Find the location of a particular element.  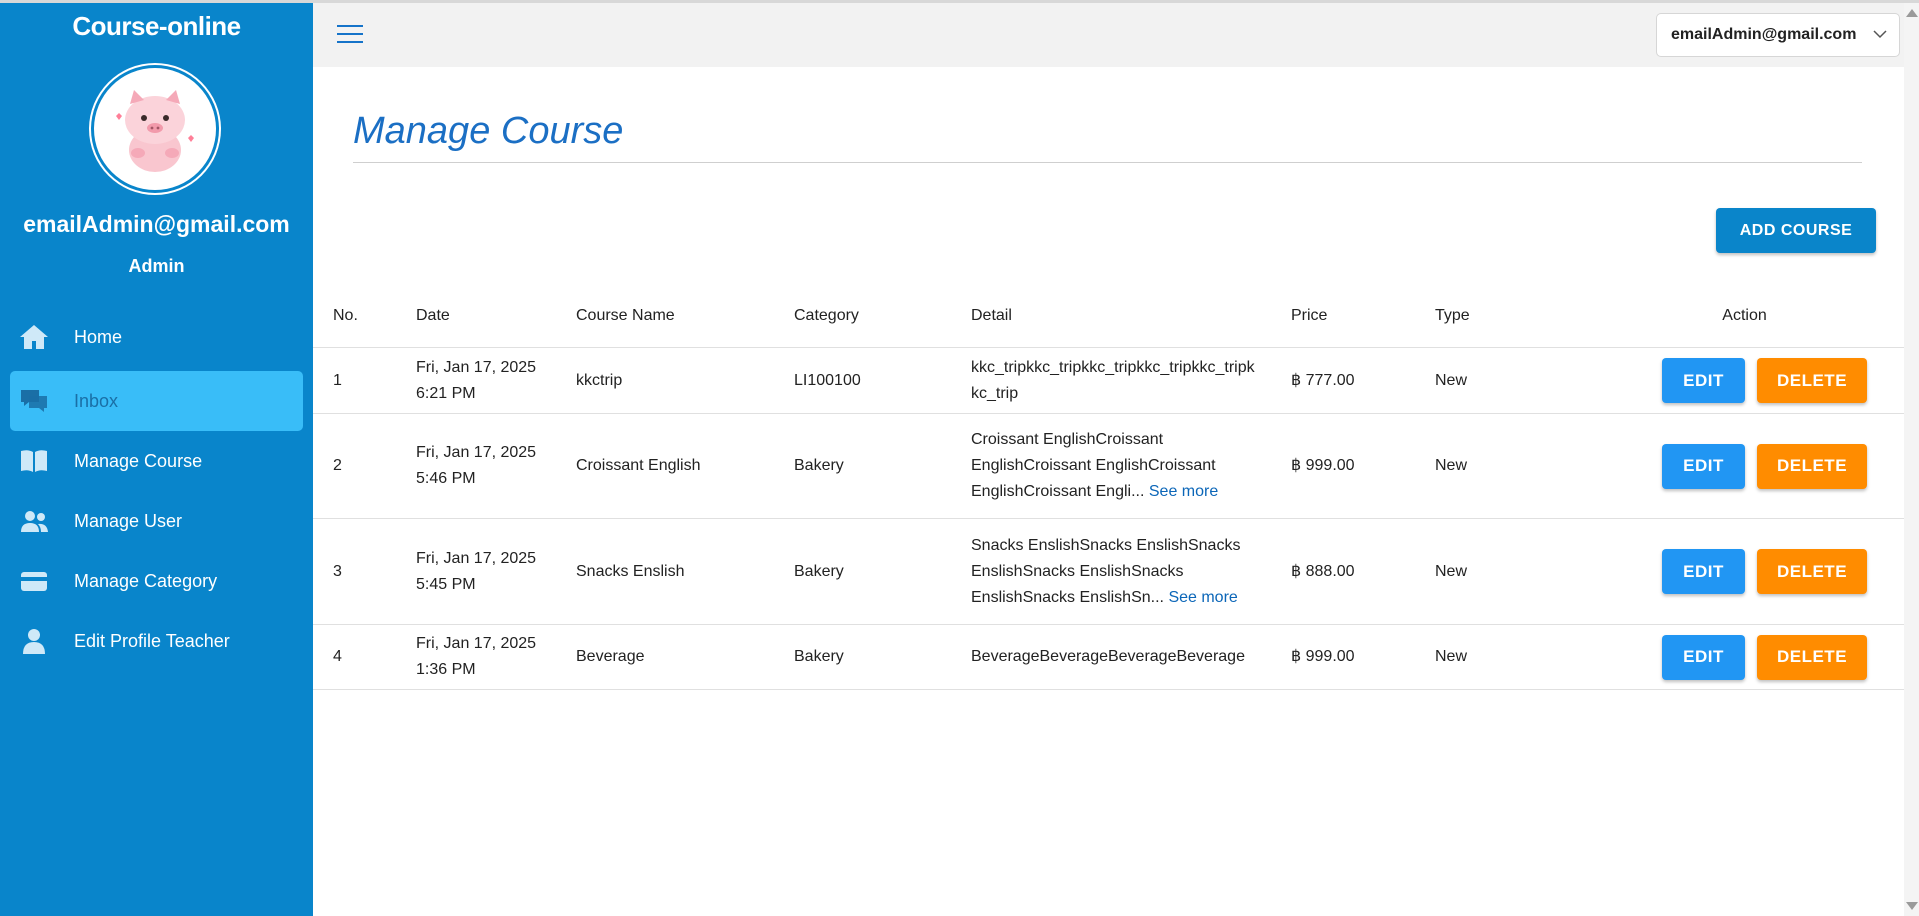

sidebar-item-manage-category: Manage Category is located at coordinates (156, 581).